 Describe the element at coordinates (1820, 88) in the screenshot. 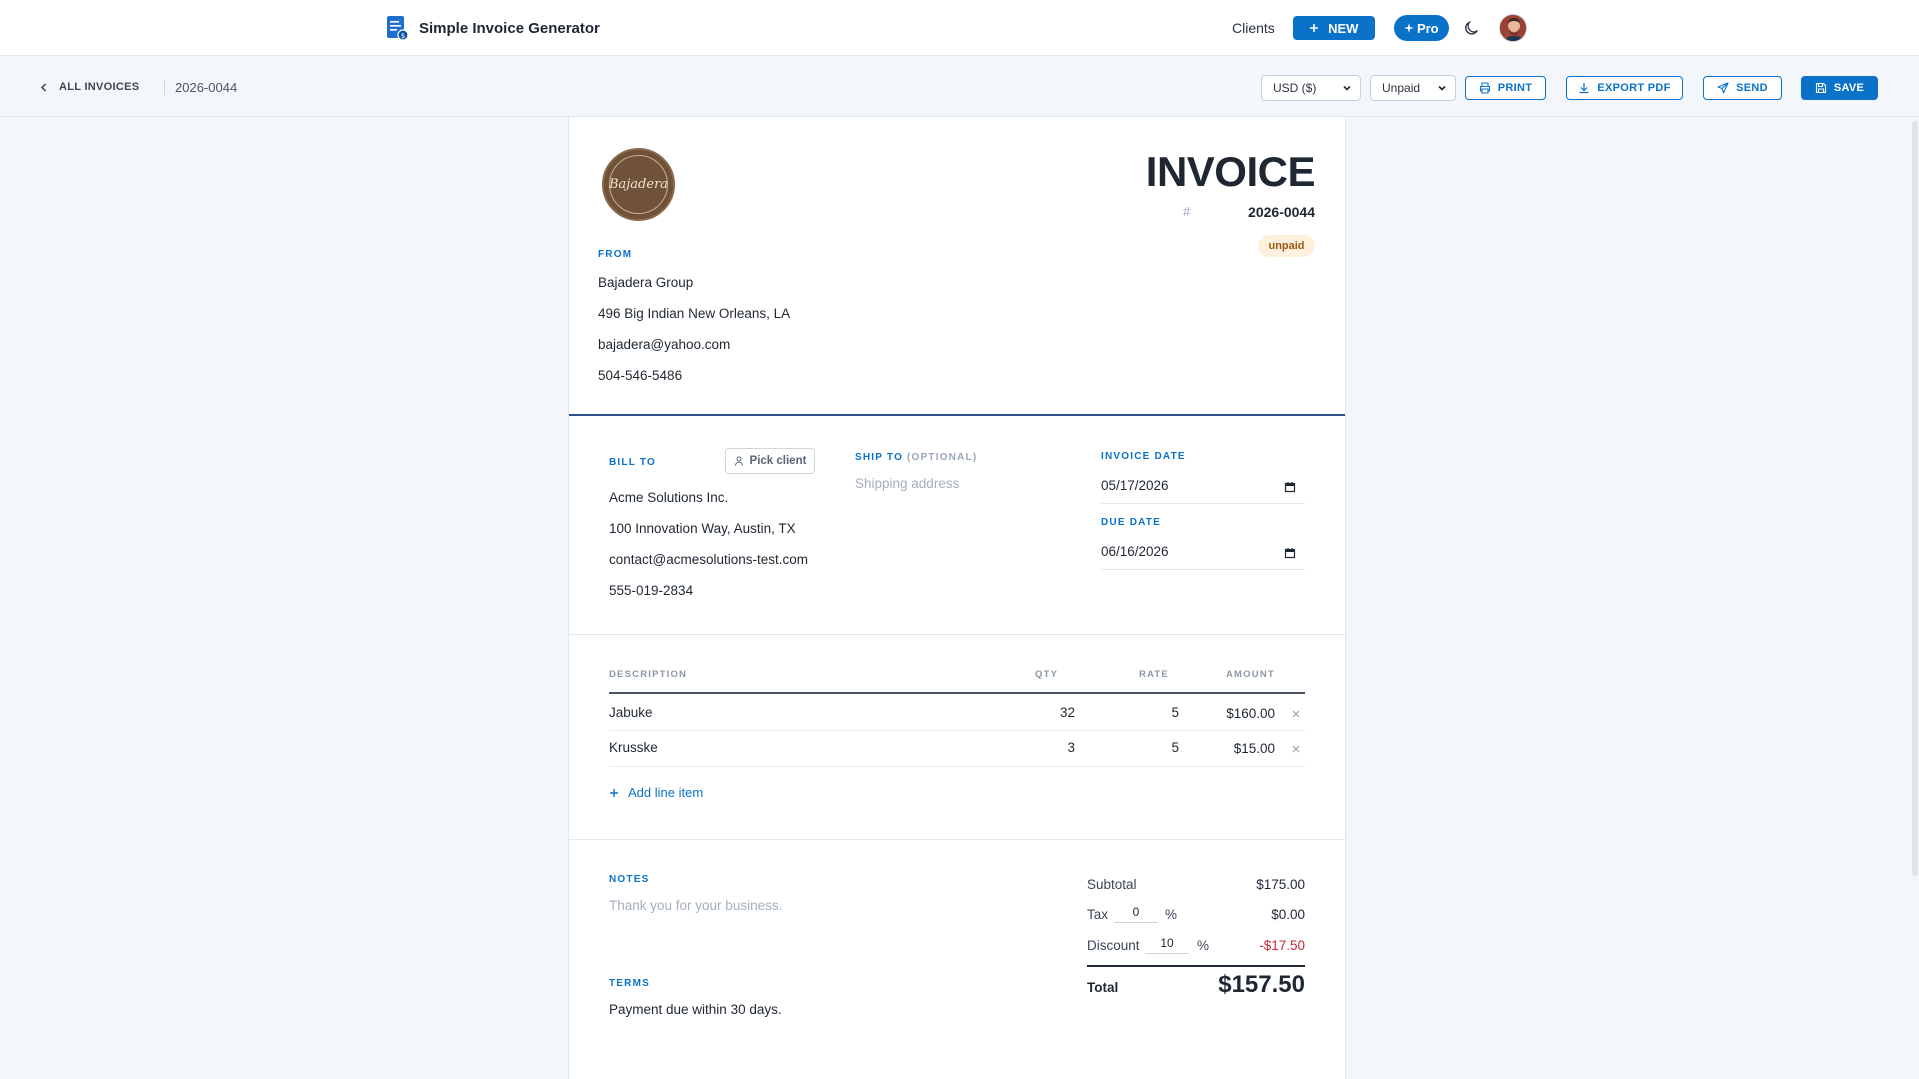

I see `save-icon` at that location.